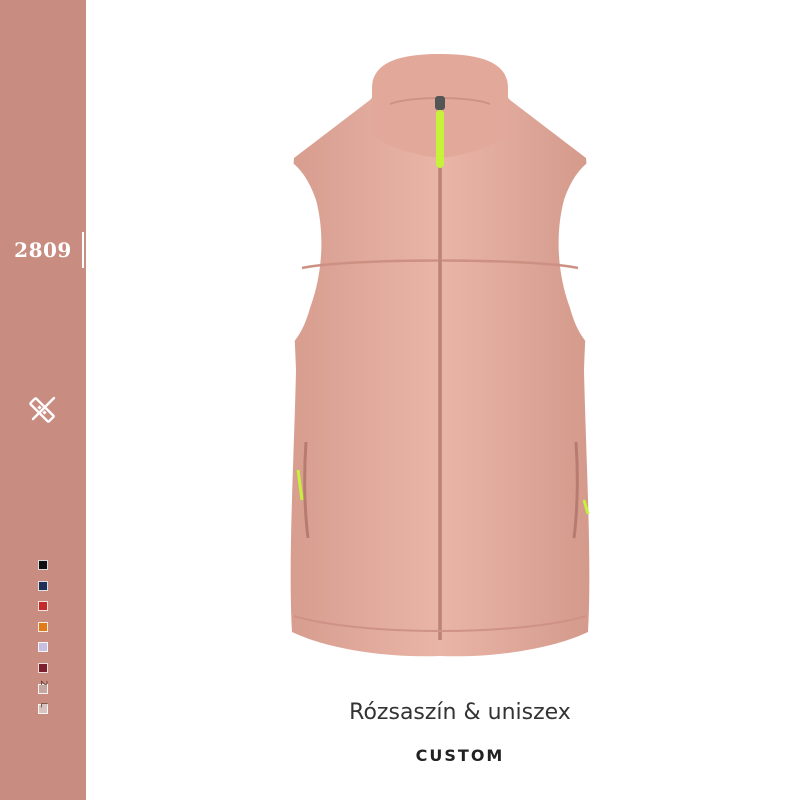 The width and height of the screenshot is (800, 800). Describe the element at coordinates (42, 409) in the screenshot. I see `pencil-ruler-icon` at that location.